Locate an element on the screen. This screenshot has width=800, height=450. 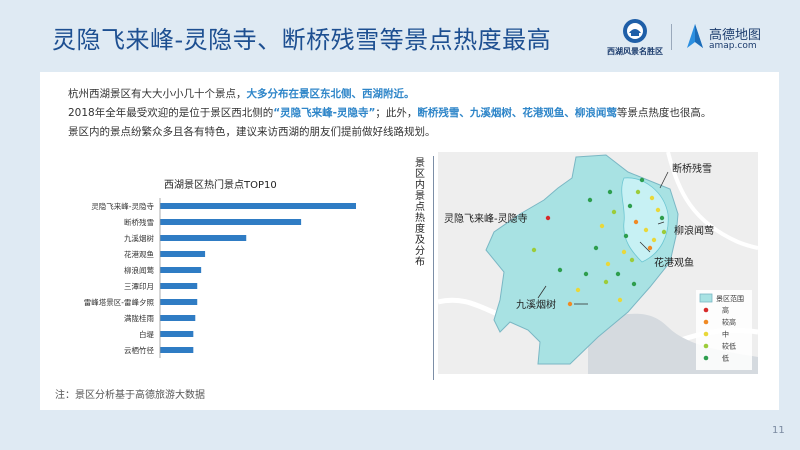
footnote: 注：景区分析基于高德旅游大数据 is located at coordinates (130, 395).